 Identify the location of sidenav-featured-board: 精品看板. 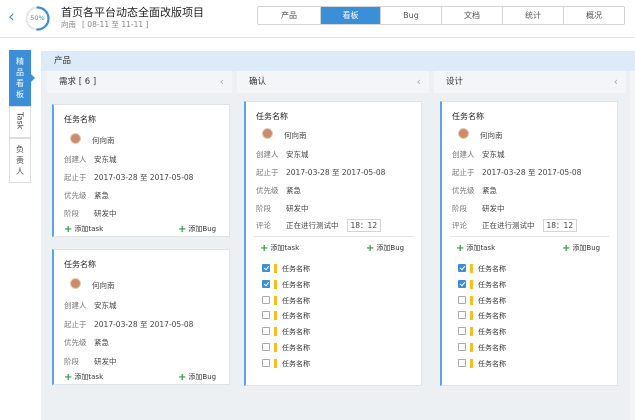
(22, 78).